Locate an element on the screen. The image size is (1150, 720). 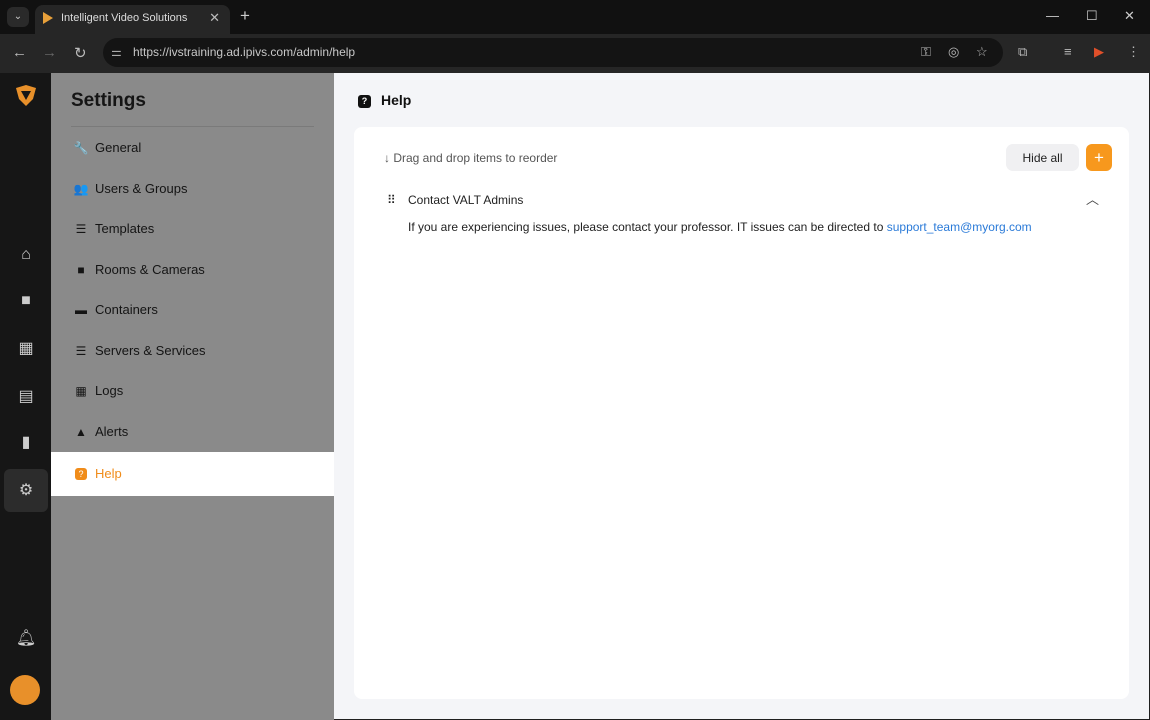
add-button: + is located at coordinates (1099, 157).